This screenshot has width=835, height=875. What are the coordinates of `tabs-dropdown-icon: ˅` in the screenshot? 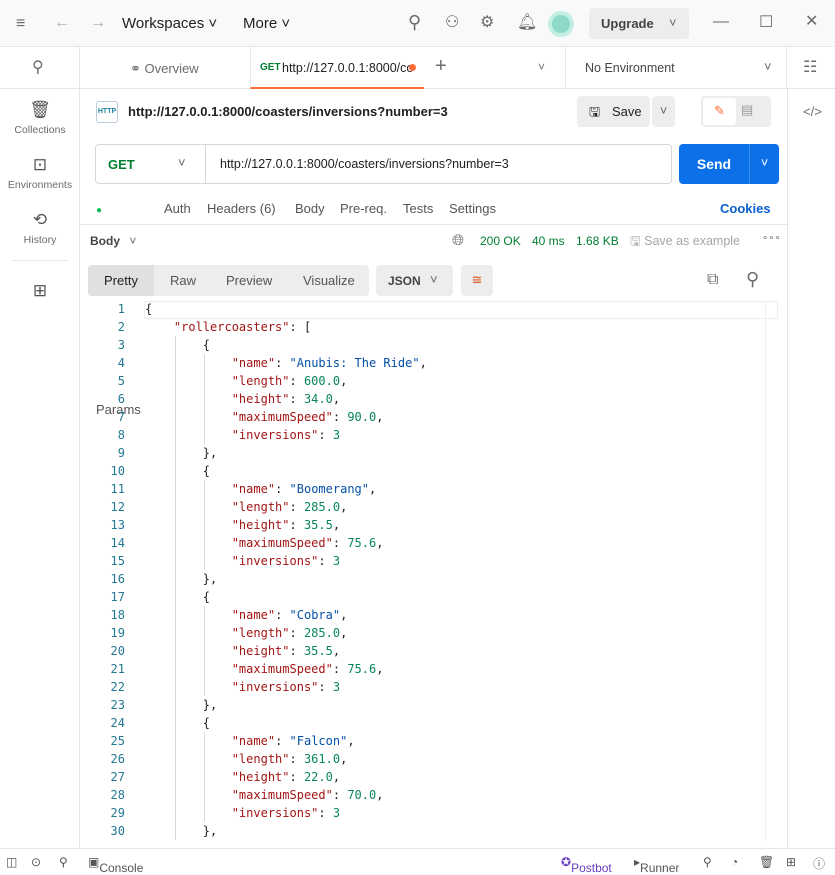 It's located at (541, 67).